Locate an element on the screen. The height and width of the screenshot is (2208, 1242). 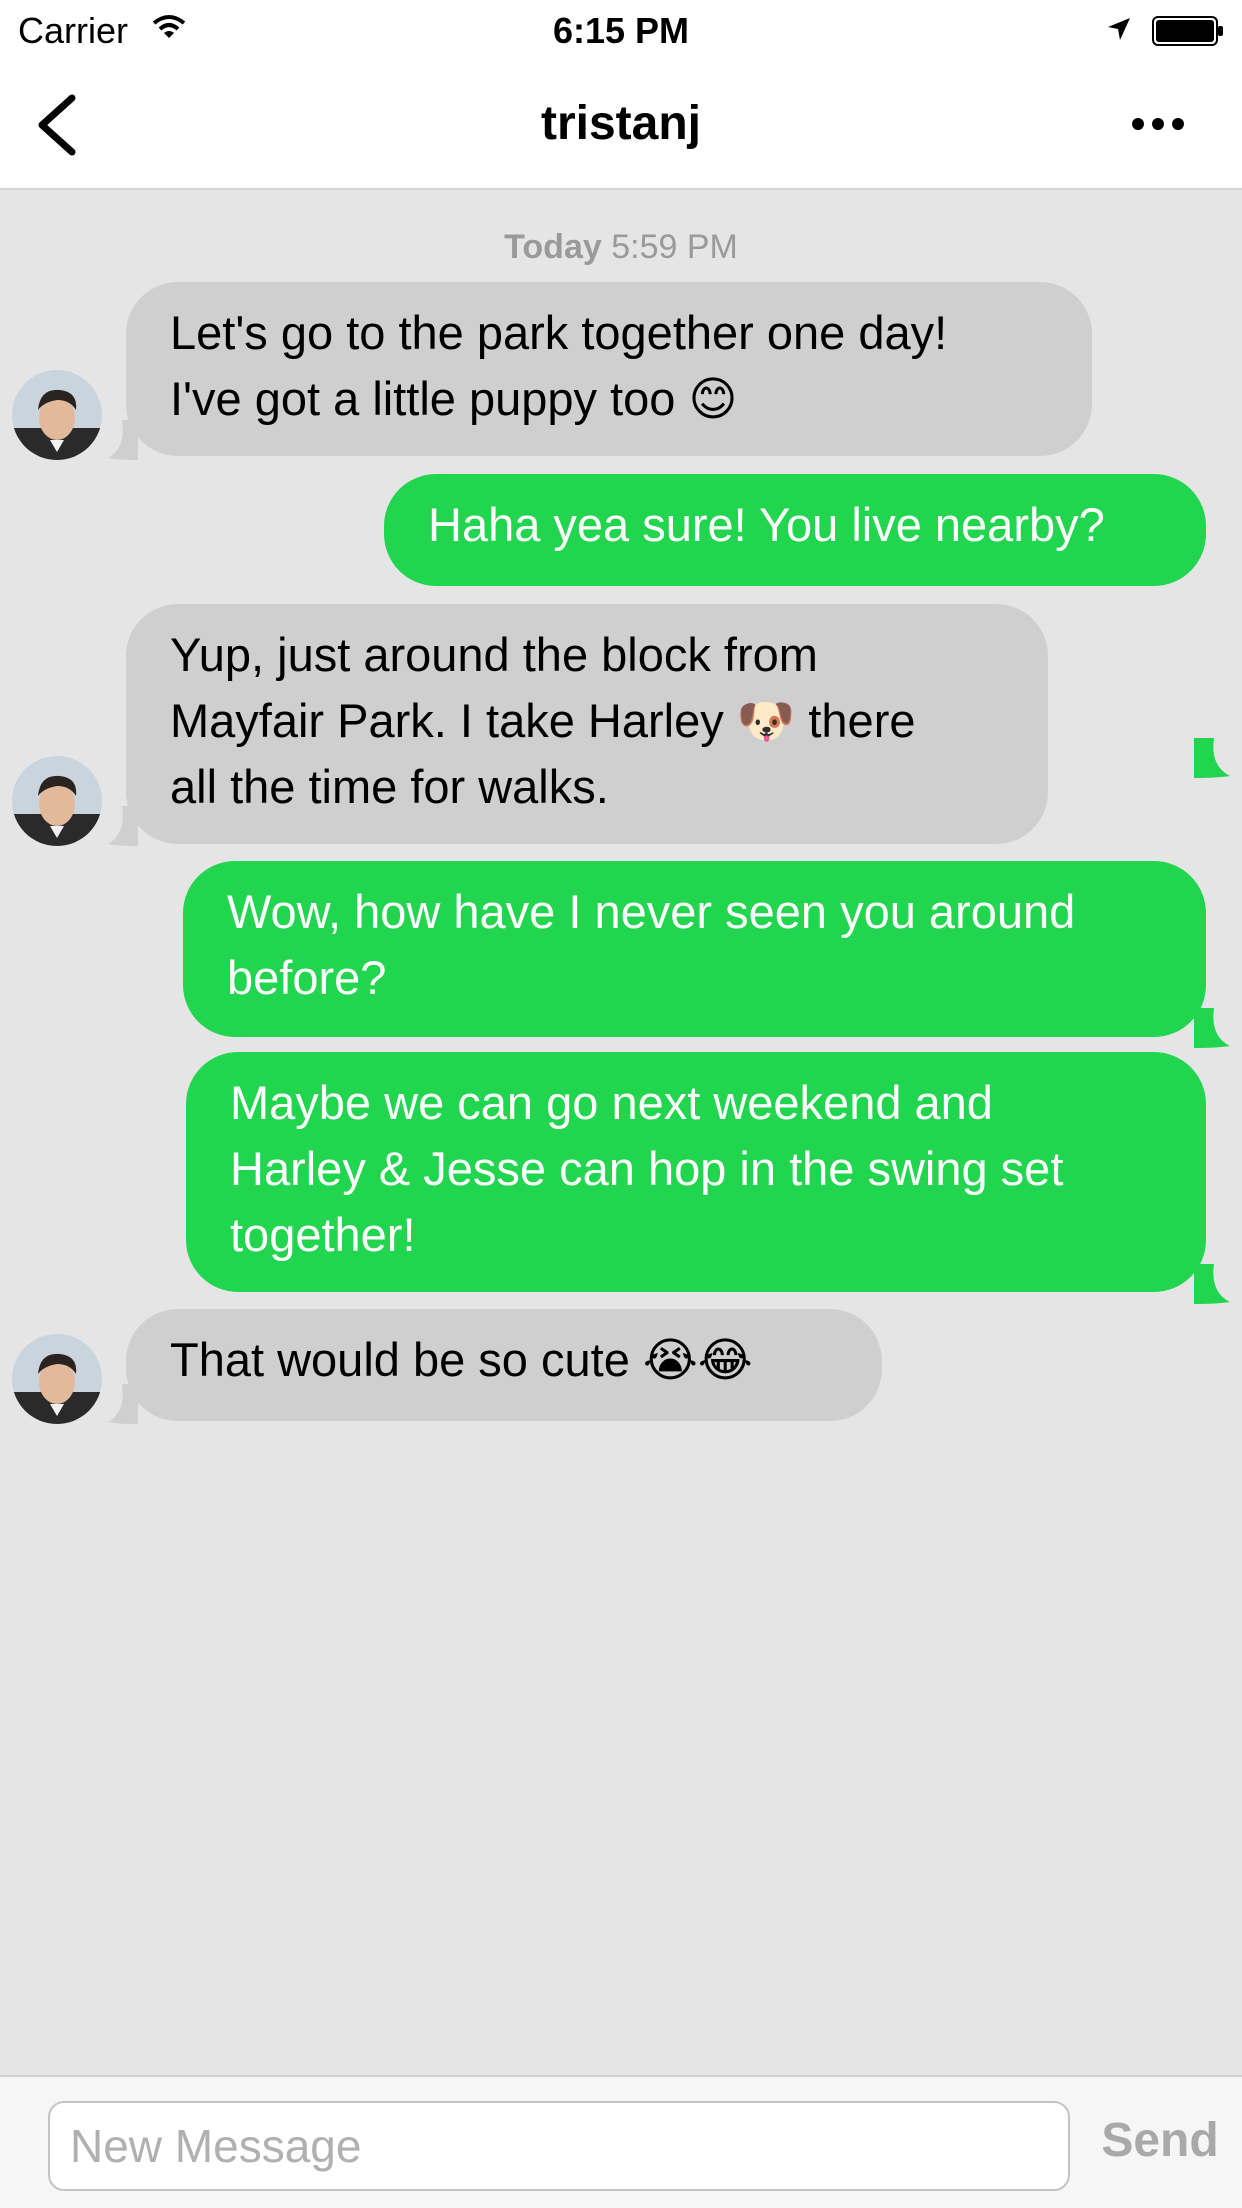
send-button: Send is located at coordinates (1160, 2140).